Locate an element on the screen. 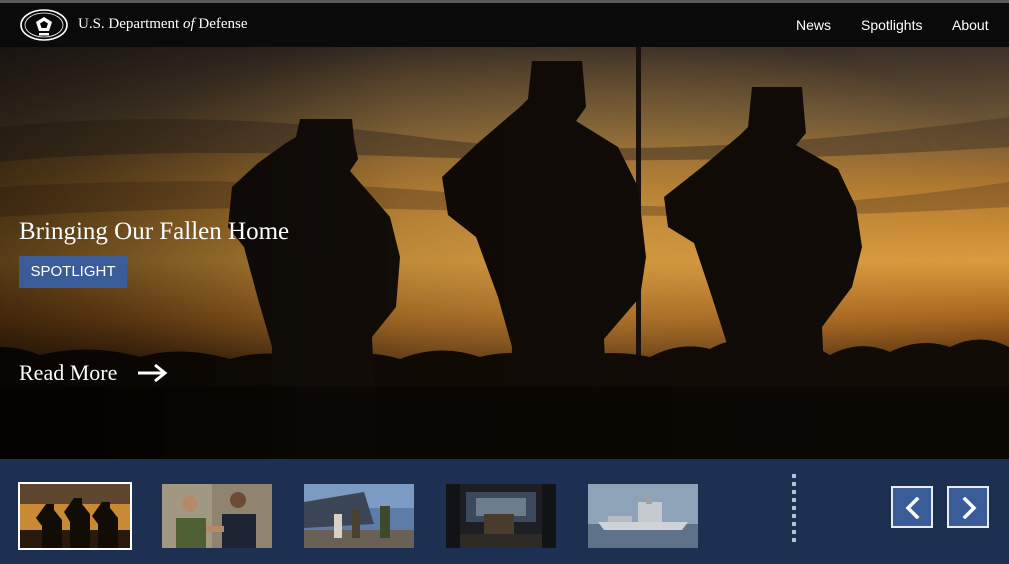  site-brand: U.S. Department of Defense is located at coordinates (163, 24).